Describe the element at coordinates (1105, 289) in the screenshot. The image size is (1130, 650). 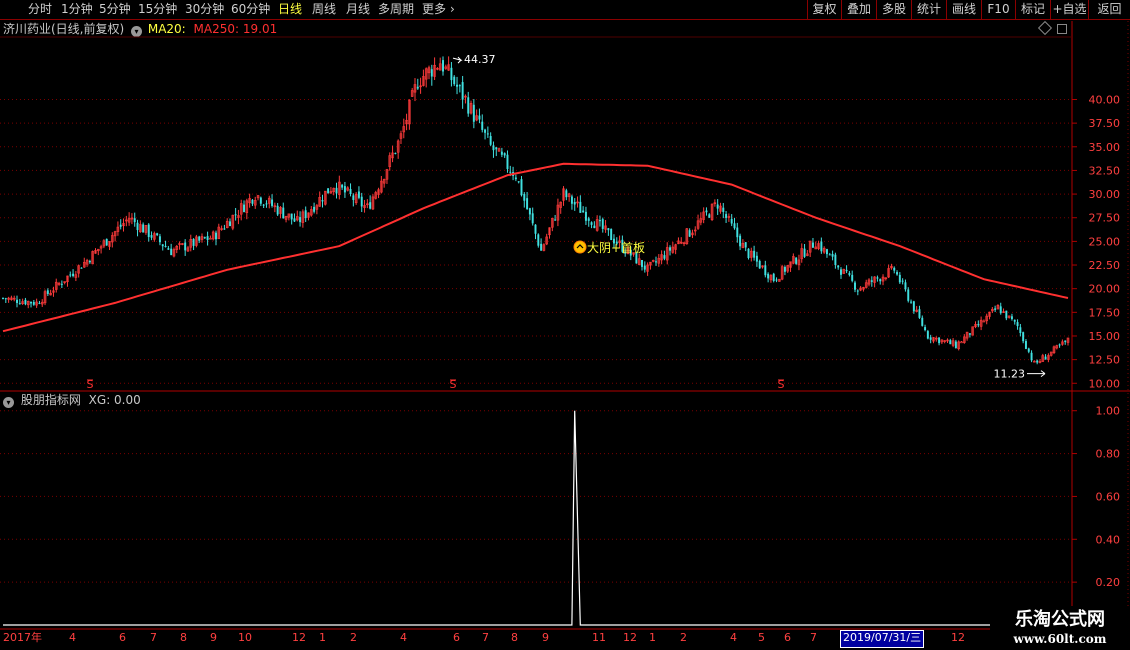
I see `price-tick-label: 20.00` at that location.